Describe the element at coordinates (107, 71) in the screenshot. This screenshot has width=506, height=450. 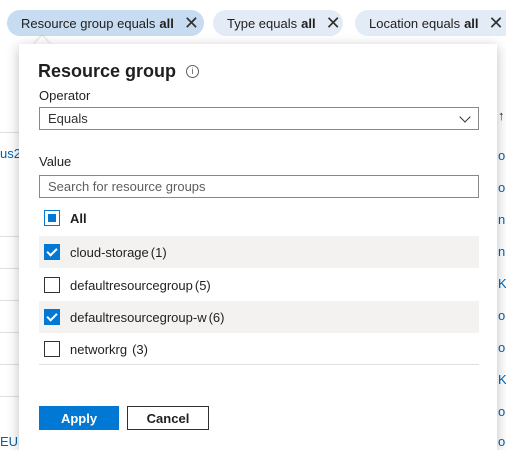
I see `panel-title: Resource group` at that location.